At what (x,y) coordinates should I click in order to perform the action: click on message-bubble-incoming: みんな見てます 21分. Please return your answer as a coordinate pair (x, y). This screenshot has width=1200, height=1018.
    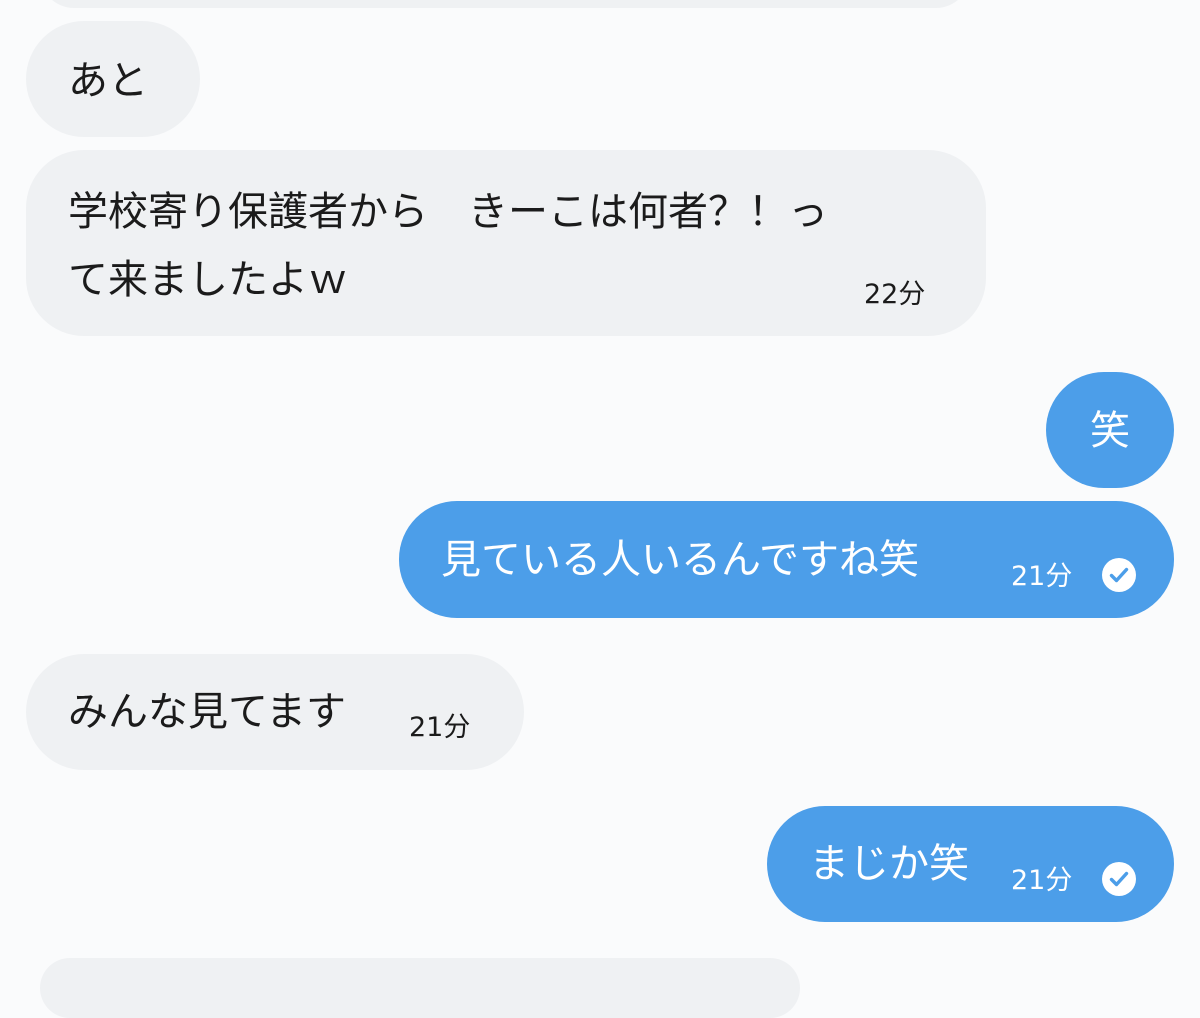
    Looking at the image, I should click on (275, 712).